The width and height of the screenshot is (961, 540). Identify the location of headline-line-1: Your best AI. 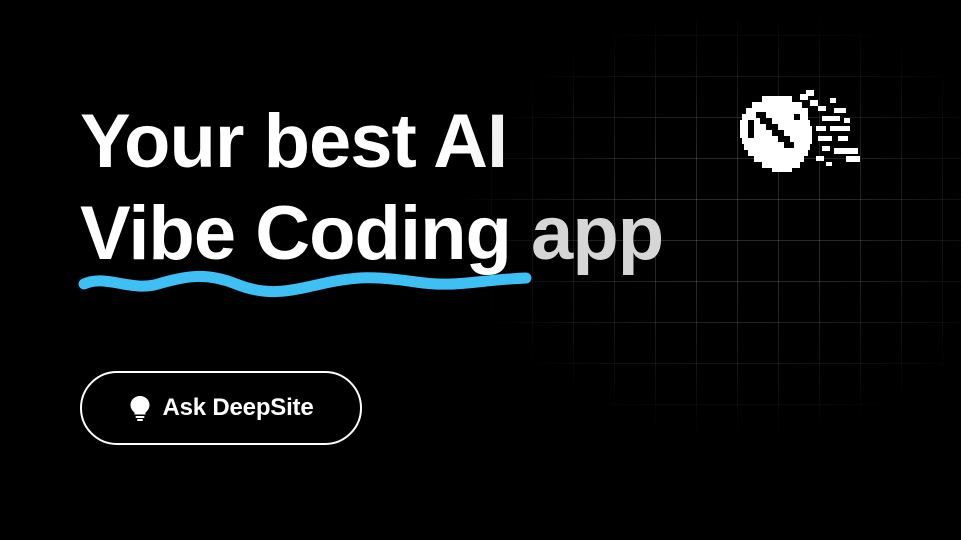
(371, 142).